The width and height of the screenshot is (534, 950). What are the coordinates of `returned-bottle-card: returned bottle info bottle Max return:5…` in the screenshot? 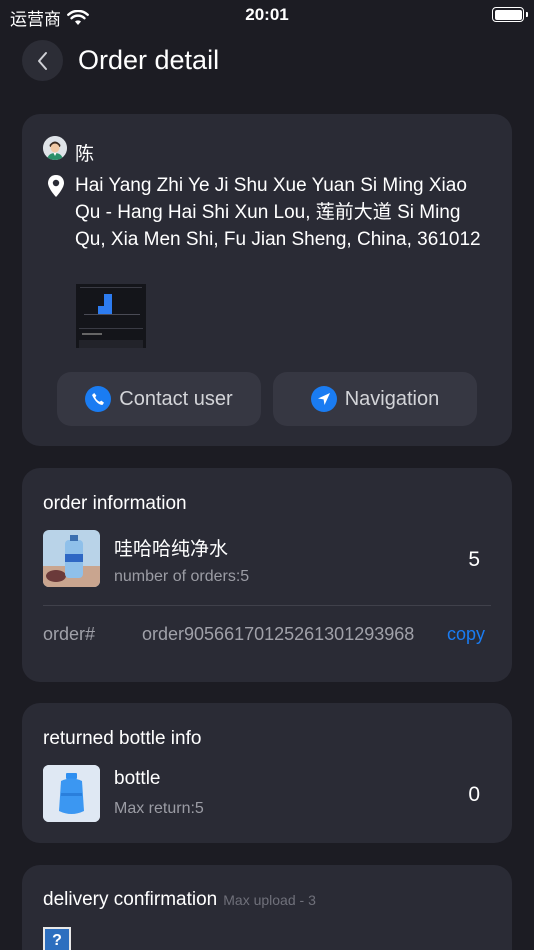 It's located at (267, 773).